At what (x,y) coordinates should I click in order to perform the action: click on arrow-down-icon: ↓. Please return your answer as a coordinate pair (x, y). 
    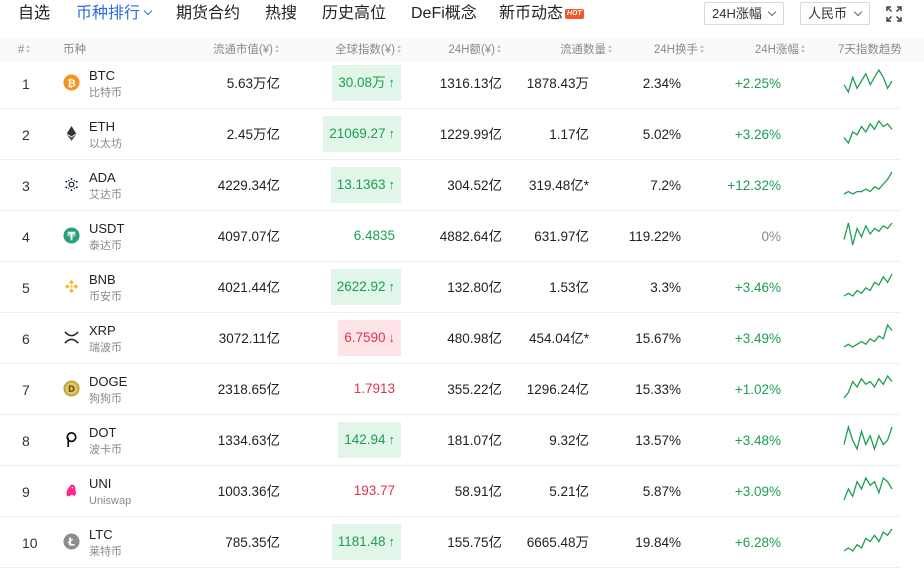
    Looking at the image, I should click on (392, 337).